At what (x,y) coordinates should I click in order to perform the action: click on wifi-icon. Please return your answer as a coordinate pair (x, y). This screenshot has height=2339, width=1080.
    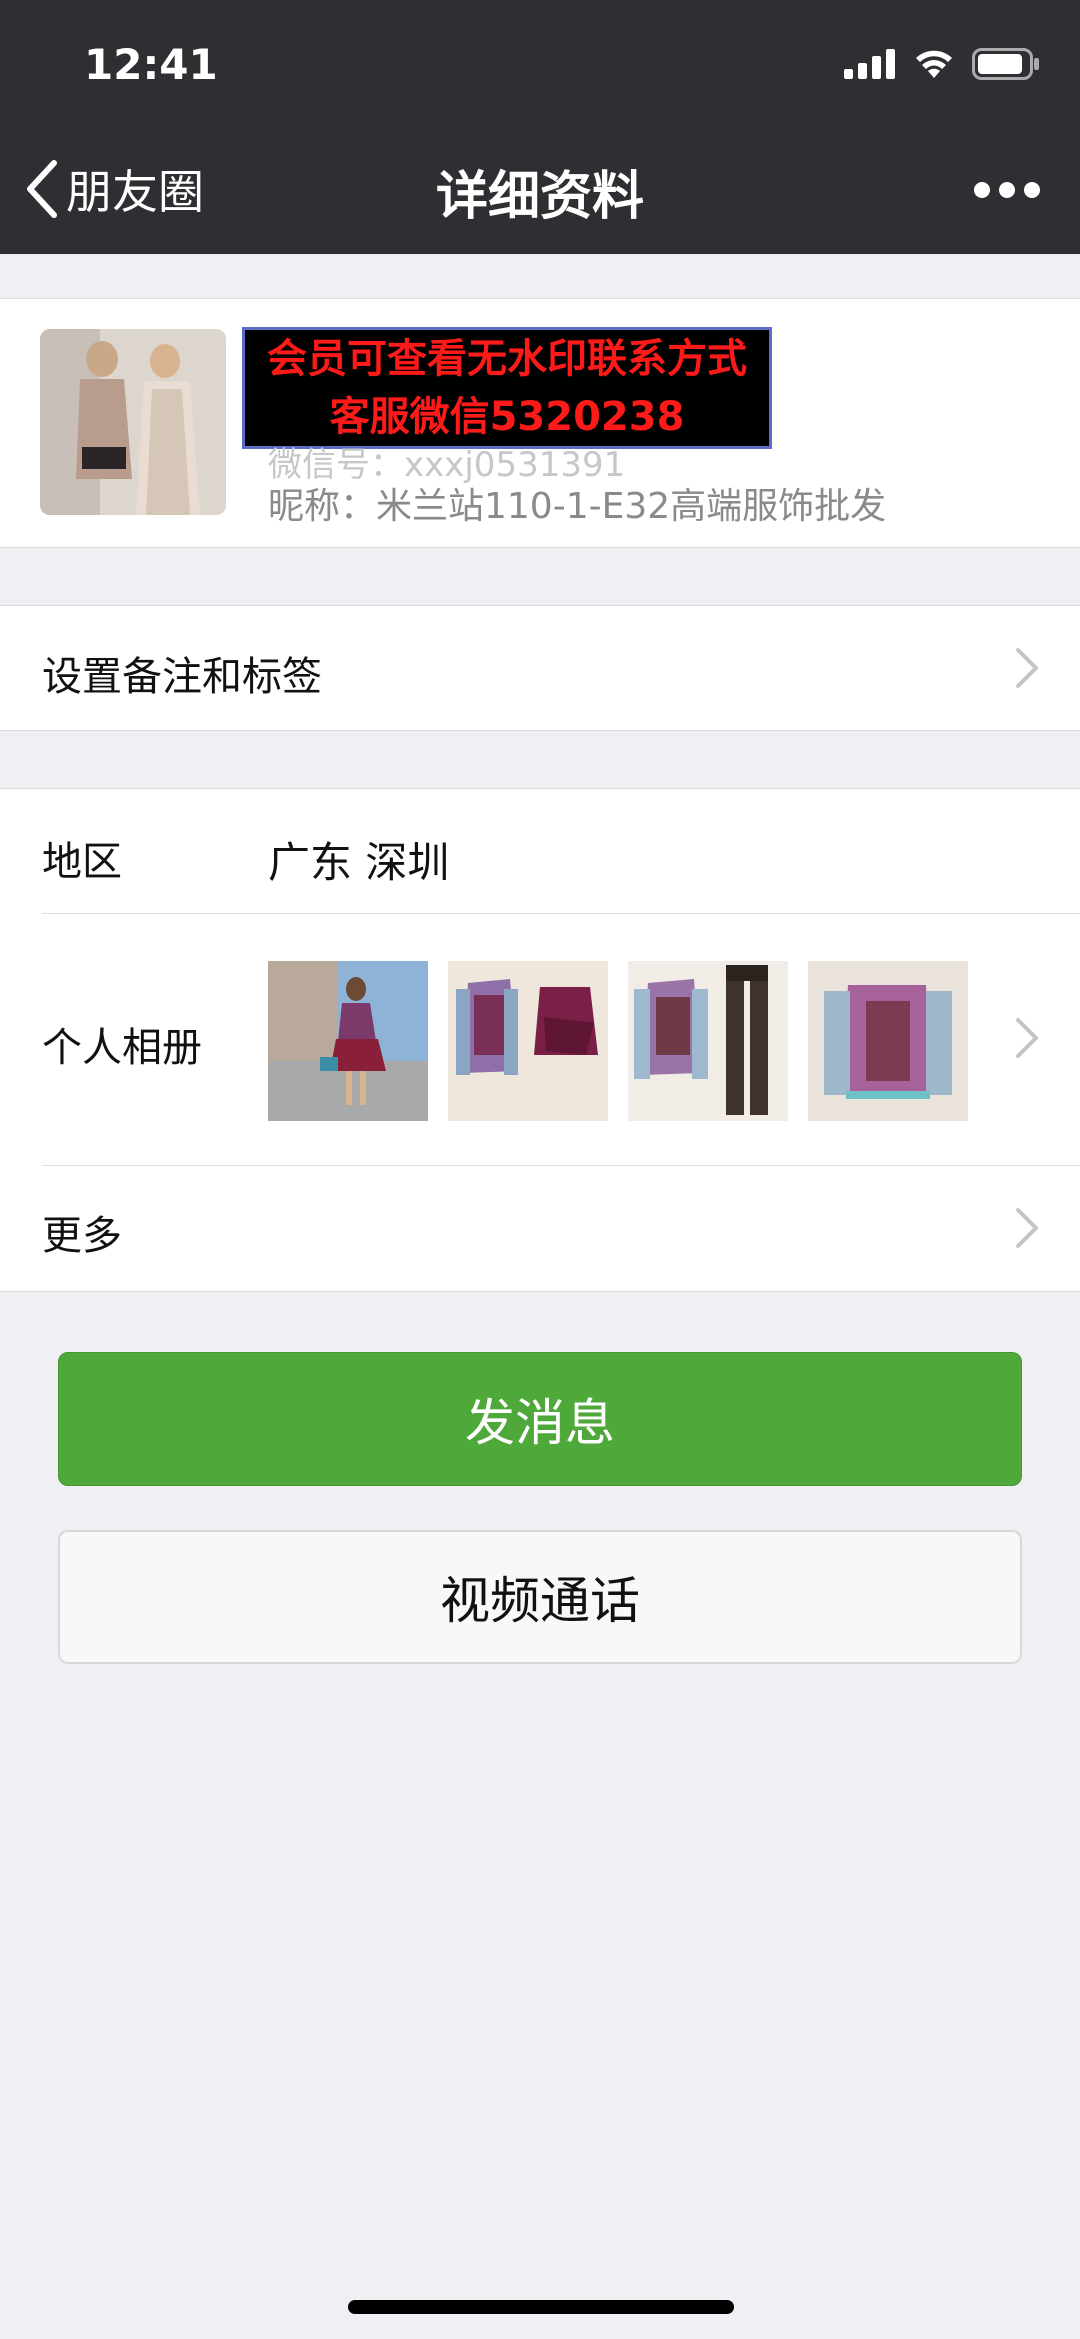
    Looking at the image, I should click on (934, 64).